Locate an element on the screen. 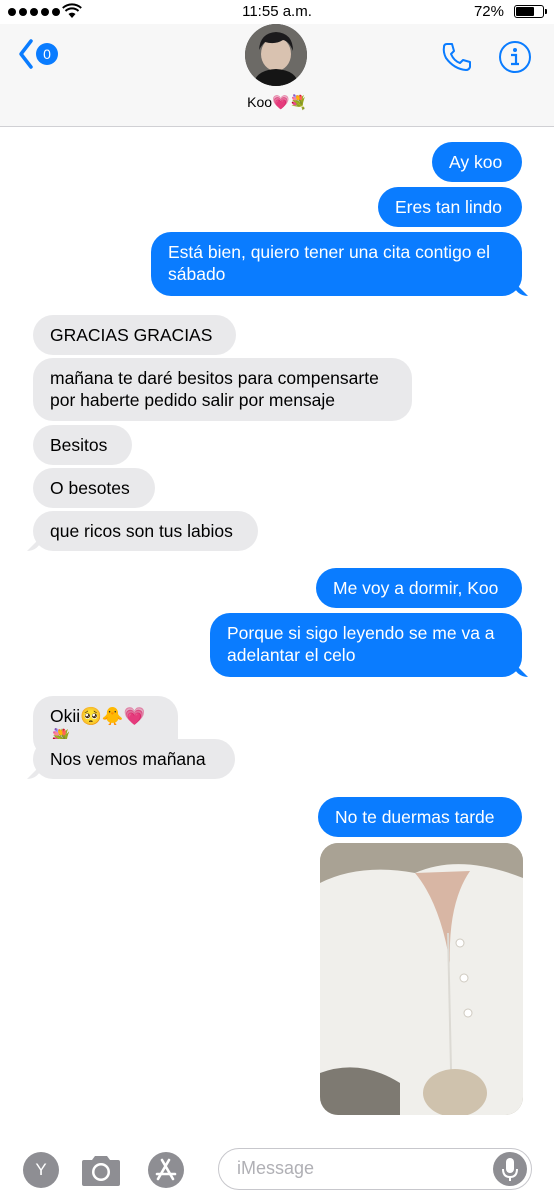 The width and height of the screenshot is (554, 1200). battery-icon is located at coordinates (530, 11).